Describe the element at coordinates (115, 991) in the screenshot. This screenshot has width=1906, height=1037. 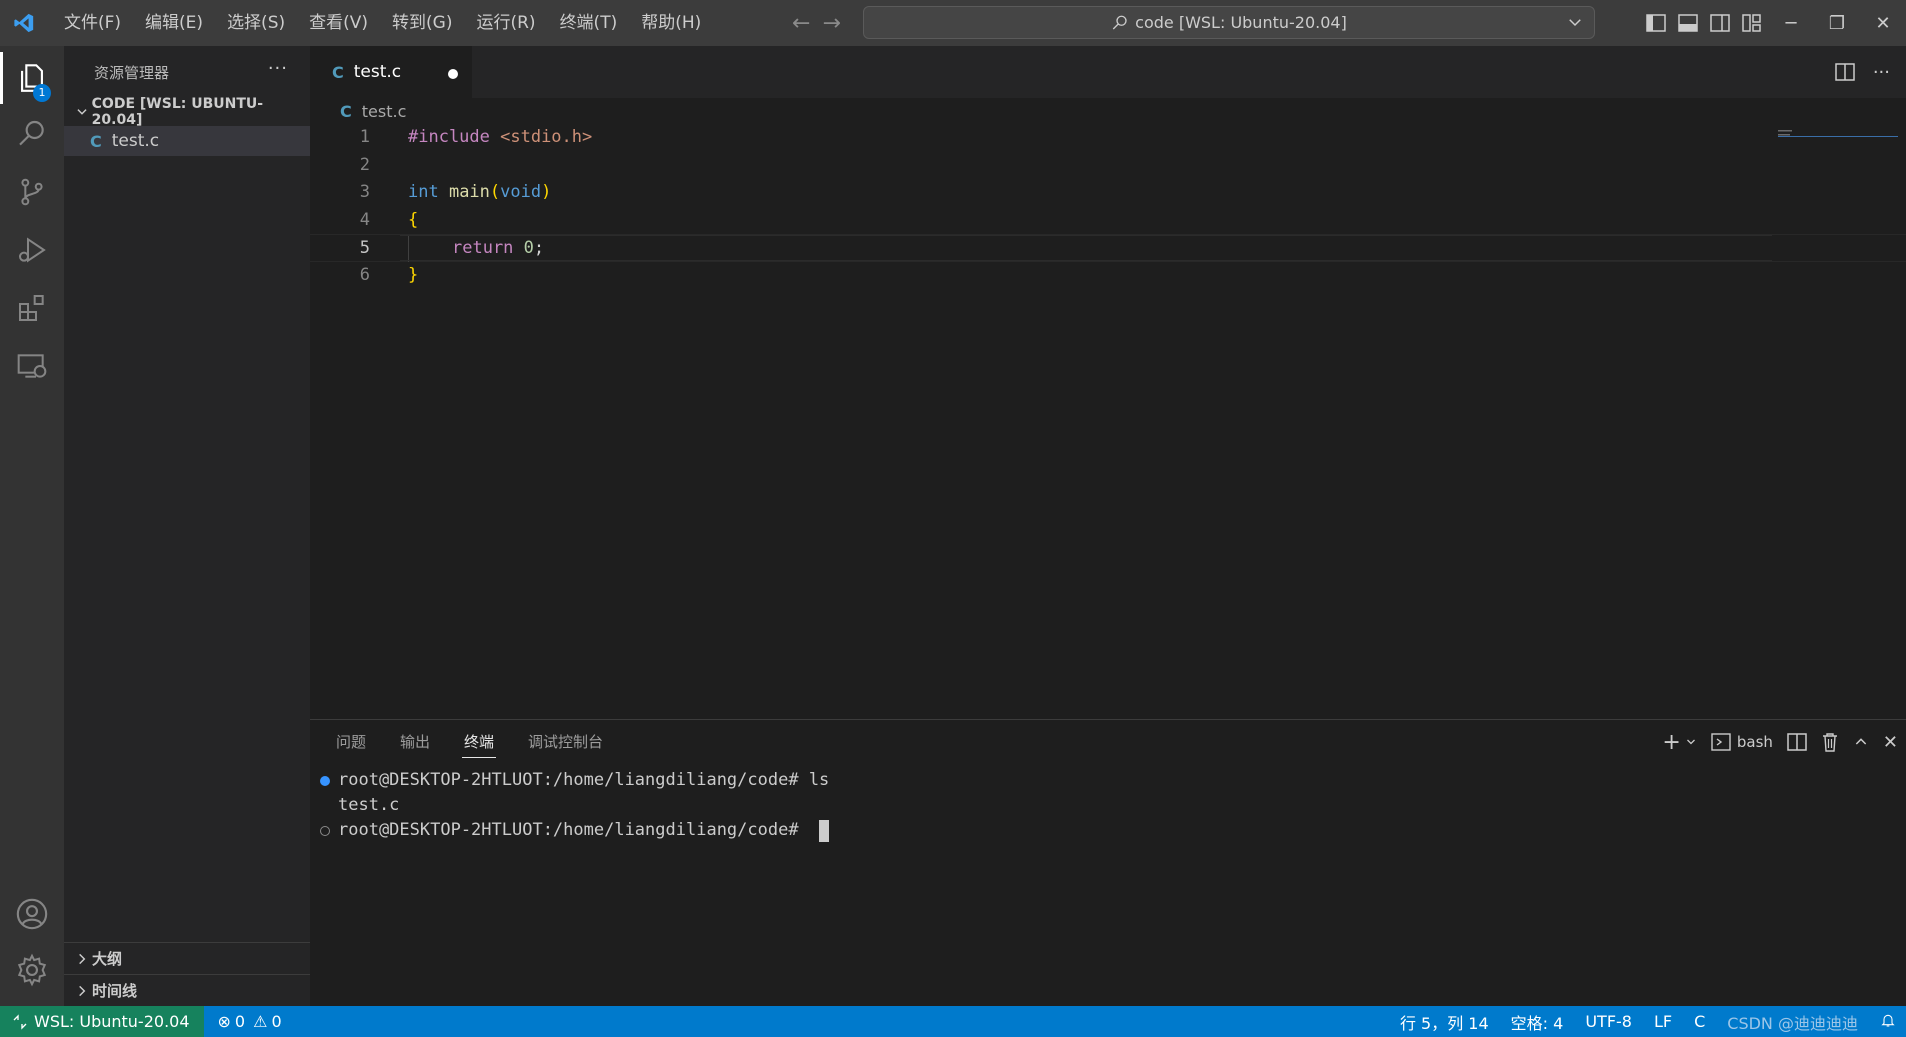
I see `timeline-label: 时间线` at that location.